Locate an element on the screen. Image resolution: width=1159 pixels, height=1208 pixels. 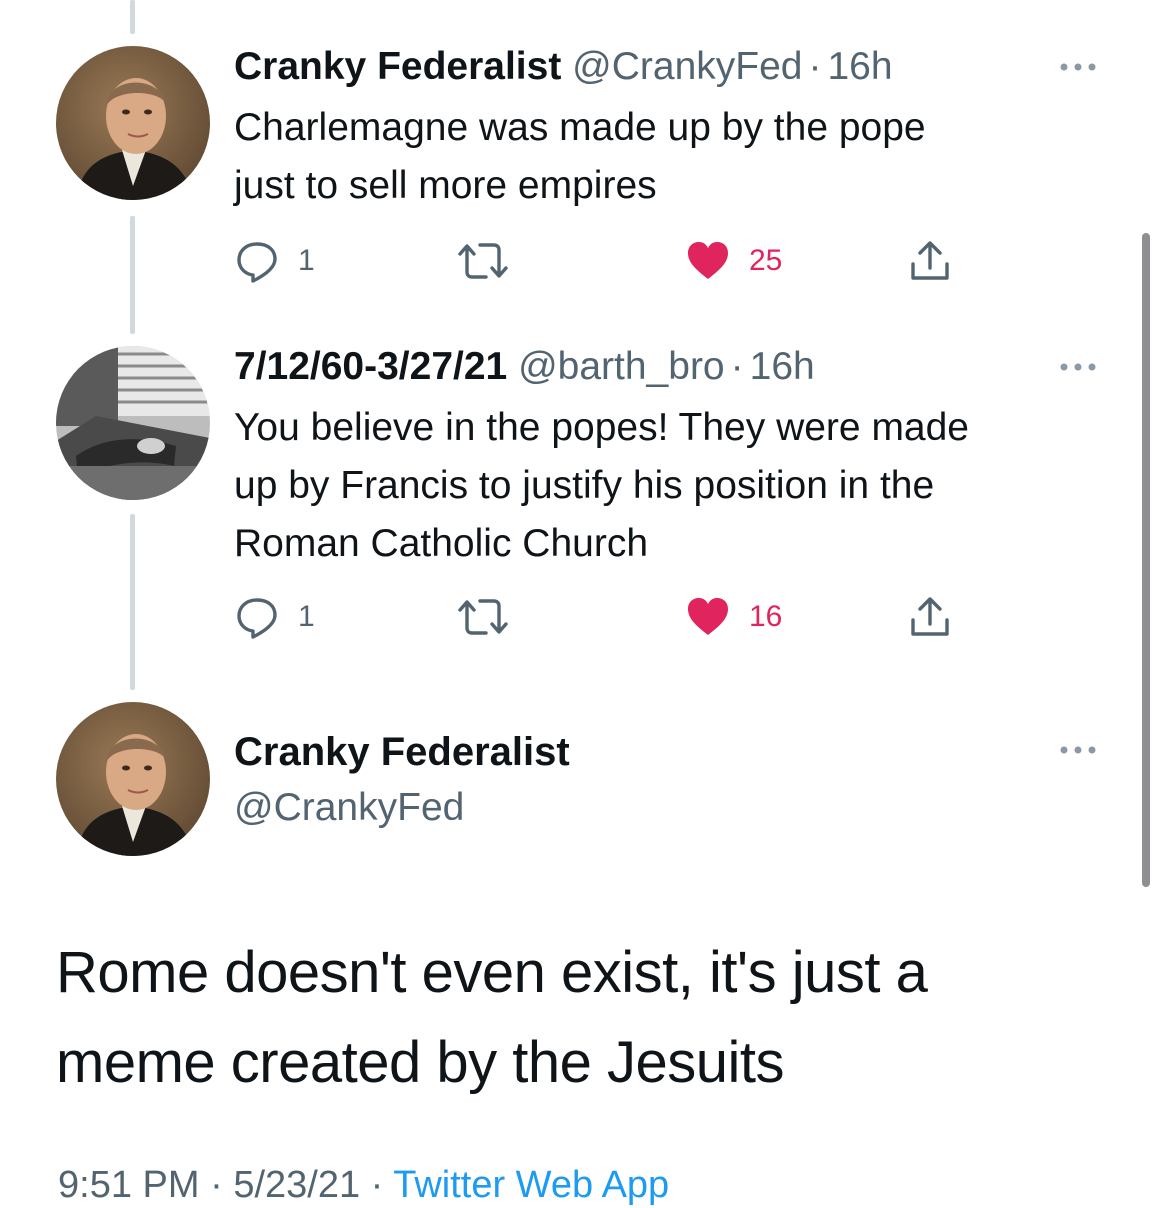
like-button: 16 is located at coordinates (733, 617).